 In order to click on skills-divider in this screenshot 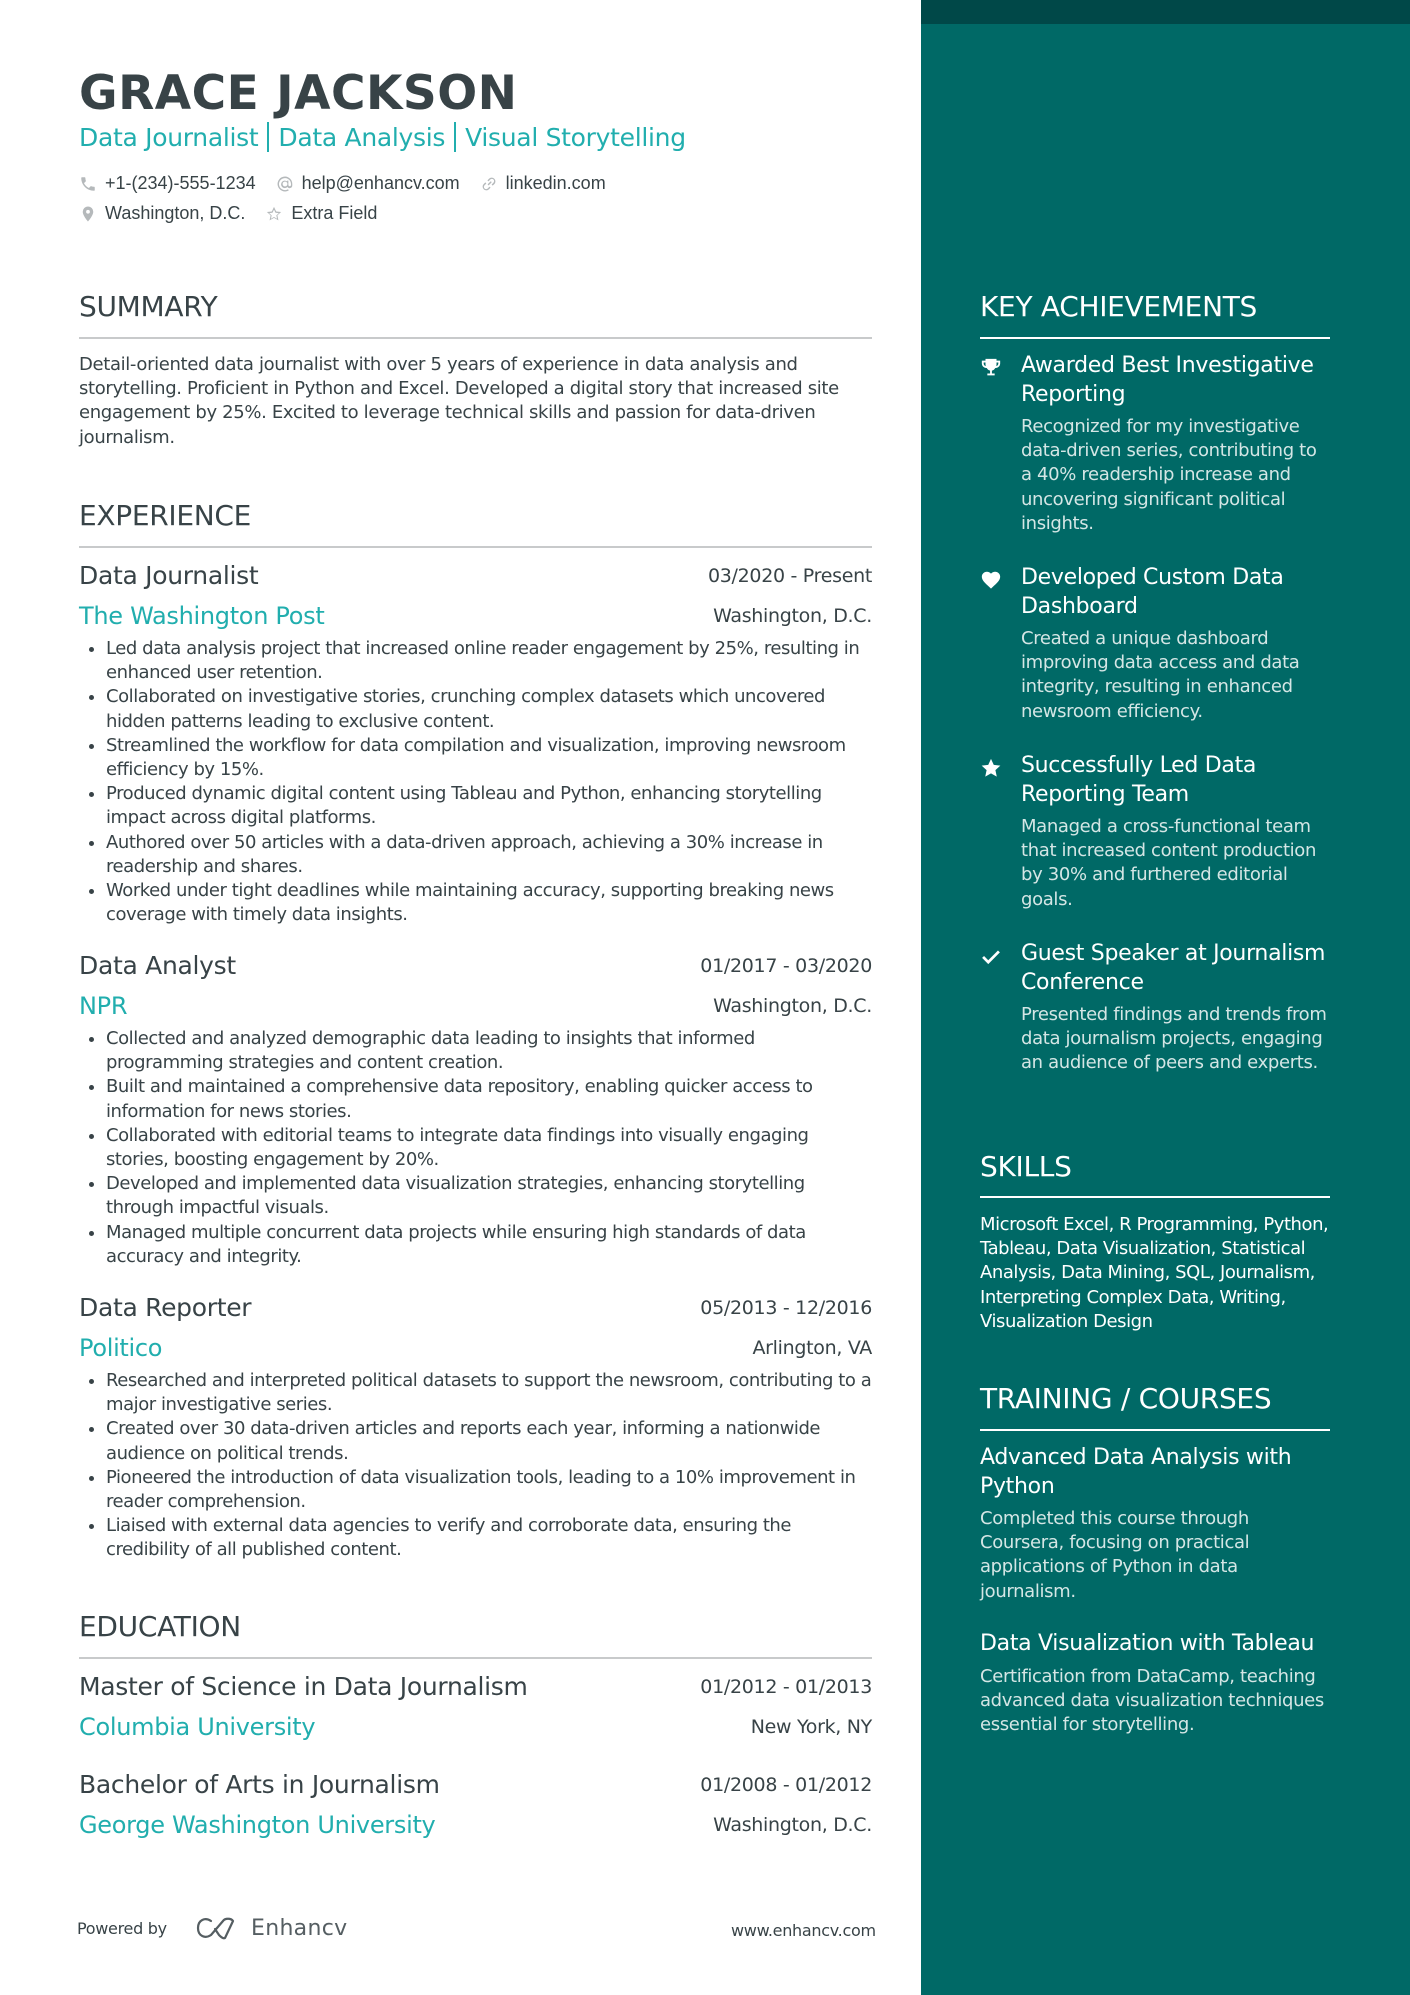, I will do `click(1155, 1197)`.